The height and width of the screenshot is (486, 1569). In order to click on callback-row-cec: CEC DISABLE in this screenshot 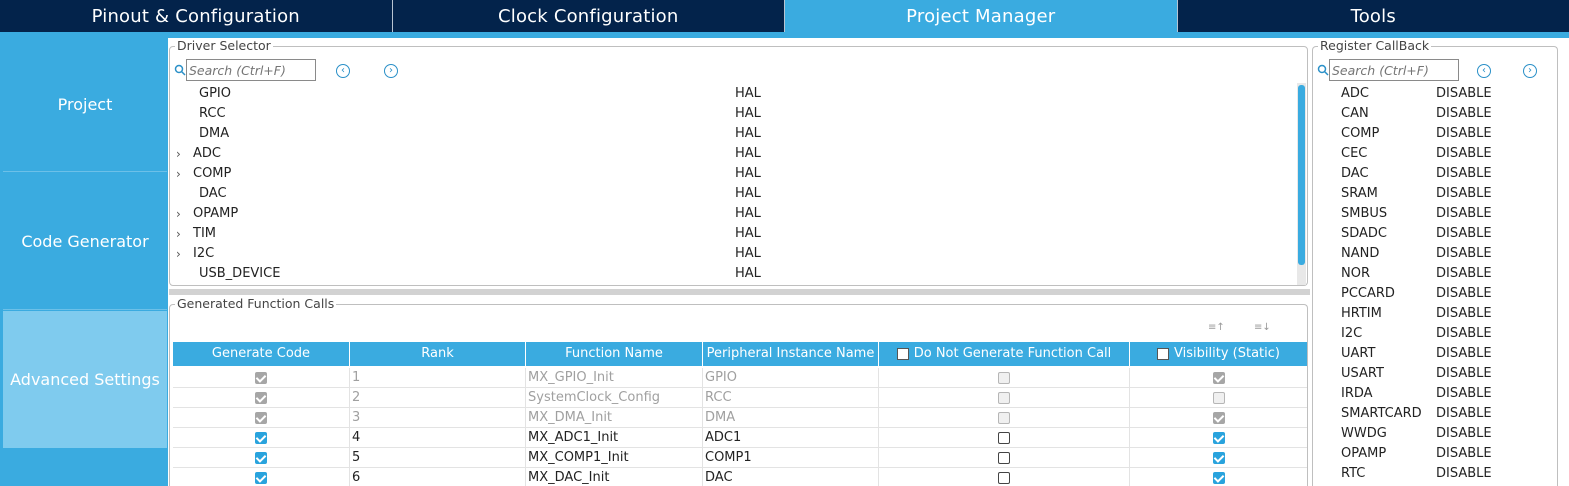, I will do `click(1441, 154)`.